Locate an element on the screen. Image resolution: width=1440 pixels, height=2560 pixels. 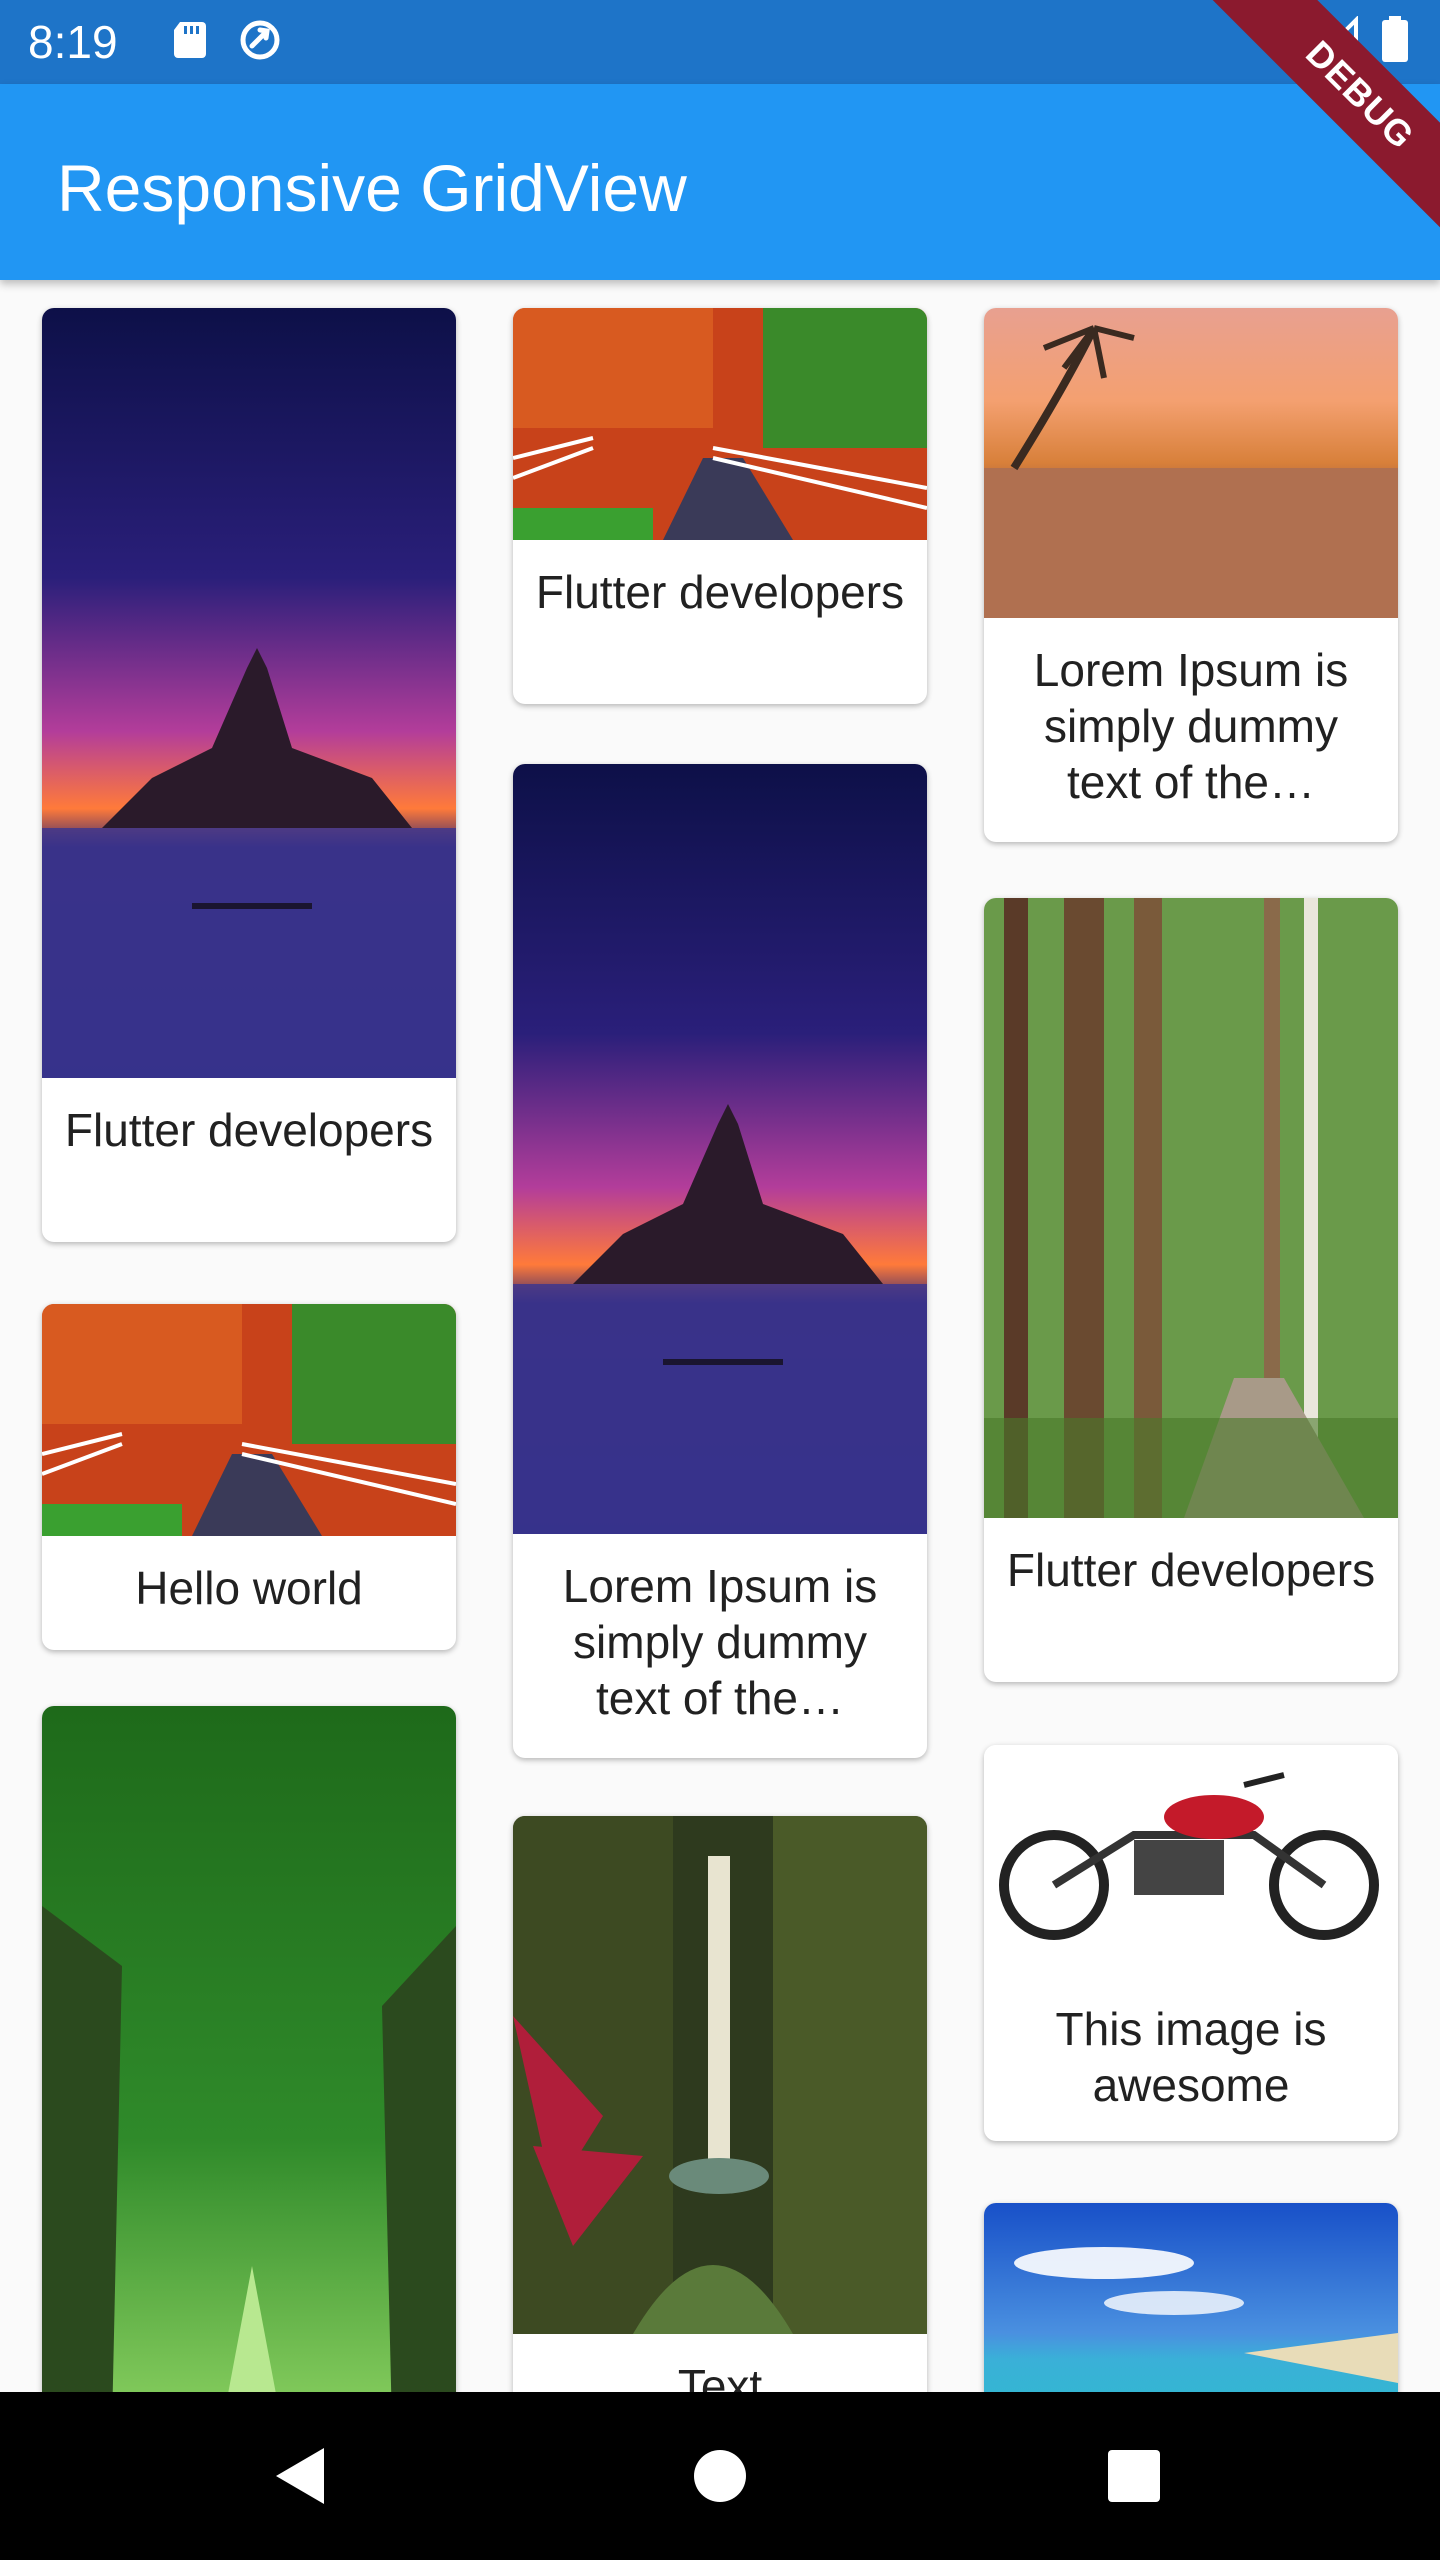
grid-card: Text is located at coordinates (720, 2104).